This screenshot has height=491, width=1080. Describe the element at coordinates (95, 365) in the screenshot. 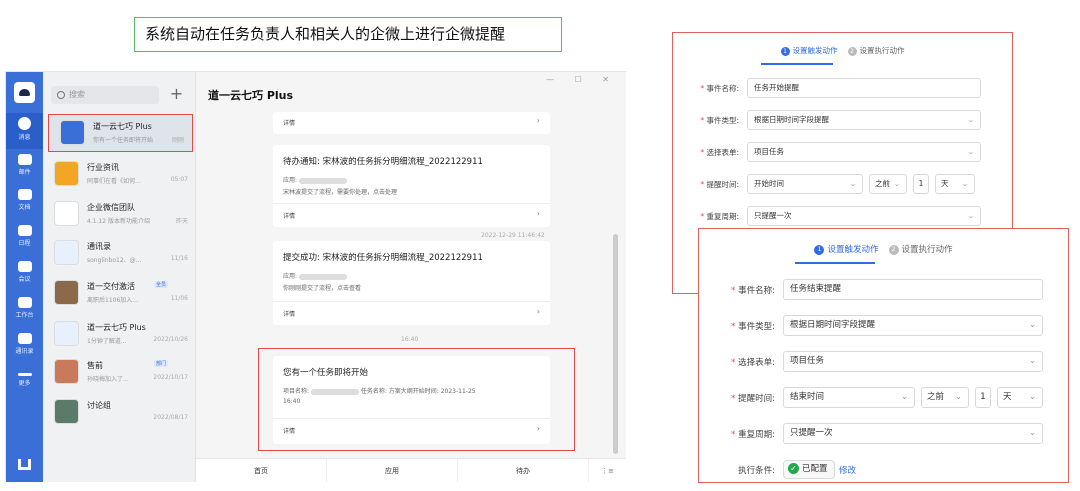

I see `conversation-name: 售前` at that location.